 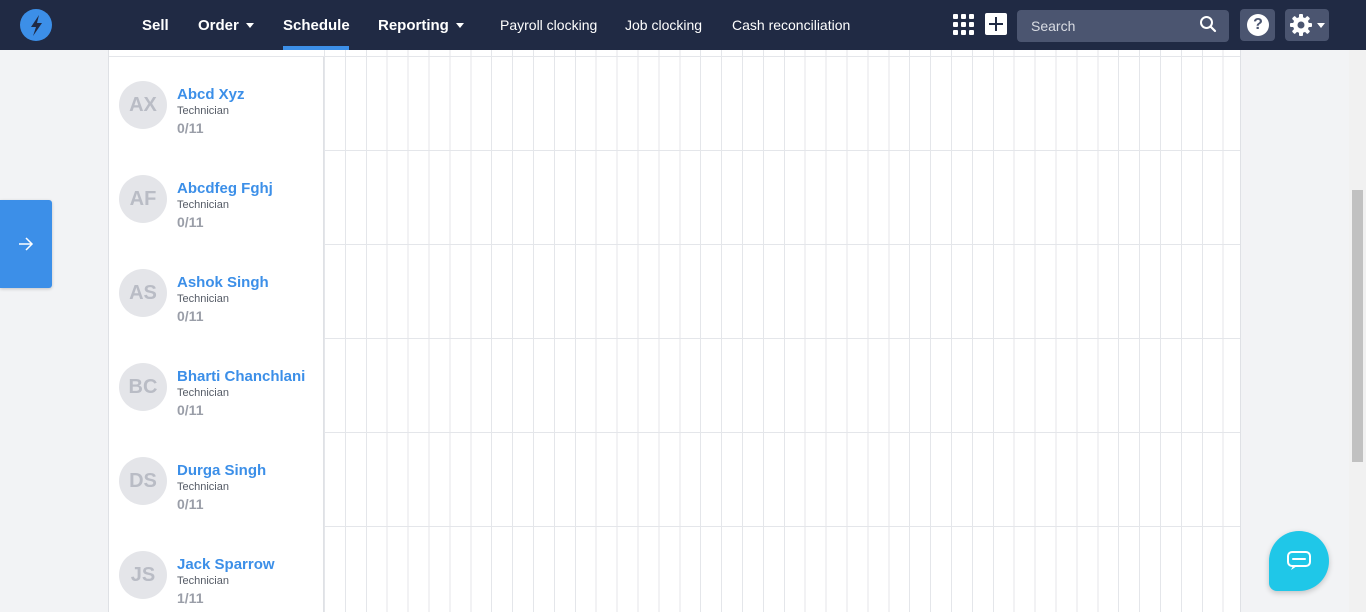 What do you see at coordinates (216, 292) in the screenshot?
I see `staff-cell: AS Ashok Singh Technician 0/11` at bounding box center [216, 292].